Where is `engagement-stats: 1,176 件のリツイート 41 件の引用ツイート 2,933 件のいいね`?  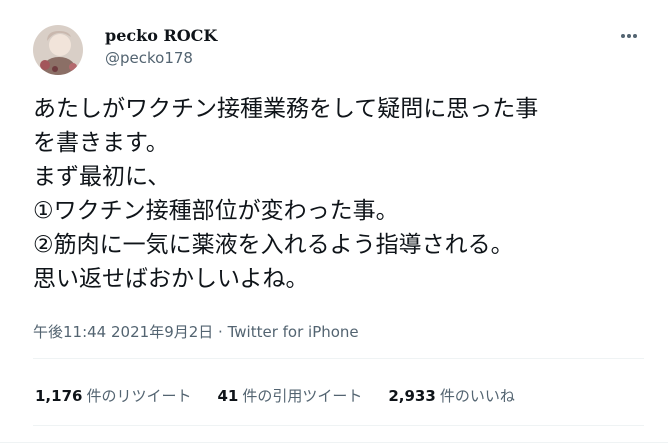 engagement-stats: 1,176 件のリツイート 41 件の引用ツイート 2,933 件のいいね is located at coordinates (275, 396).